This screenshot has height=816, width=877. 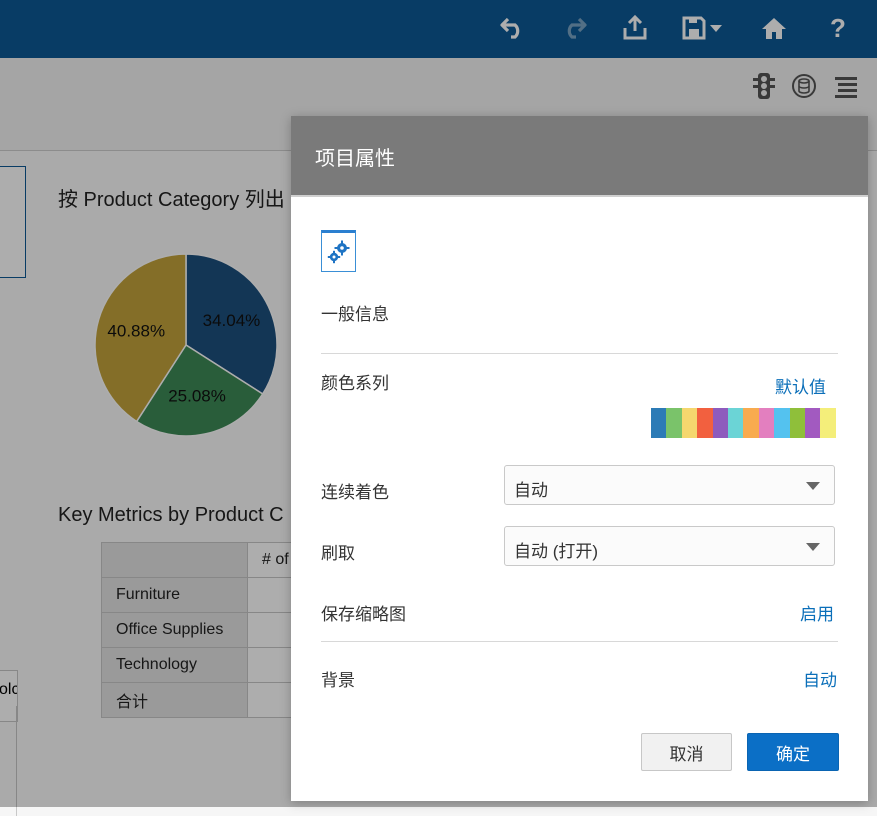 I want to click on save-thumbnail-label: 保存缩略图, so click(x=363, y=614).